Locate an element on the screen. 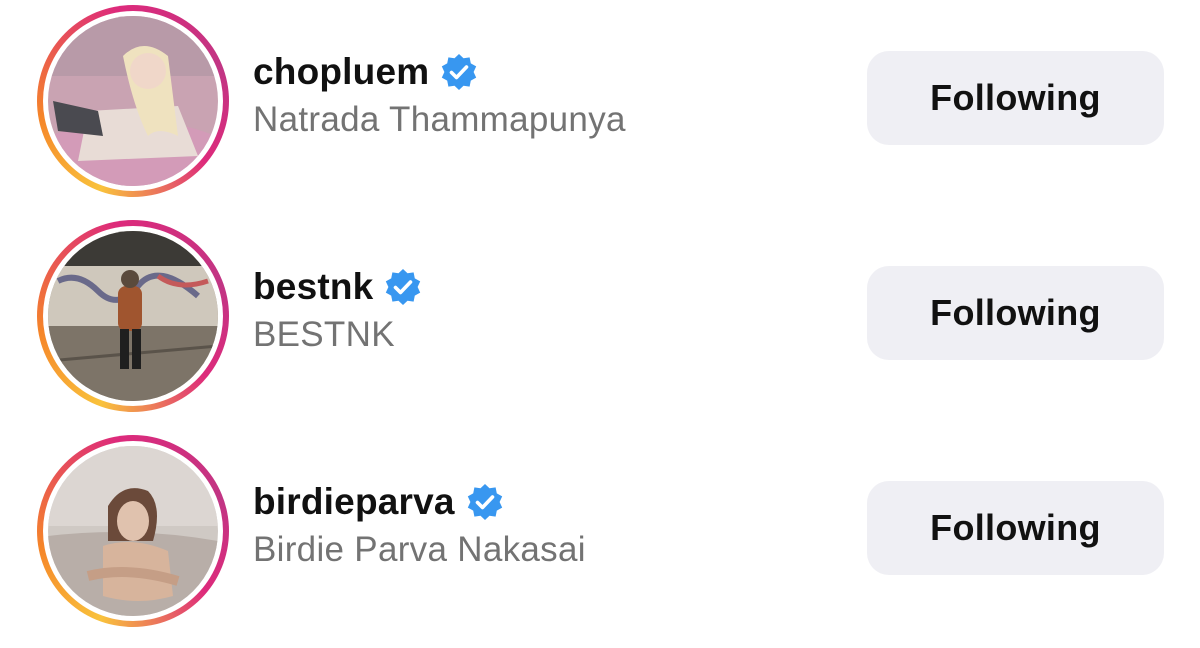 This screenshot has width=1200, height=648. username-line: birdieparva is located at coordinates (419, 502).